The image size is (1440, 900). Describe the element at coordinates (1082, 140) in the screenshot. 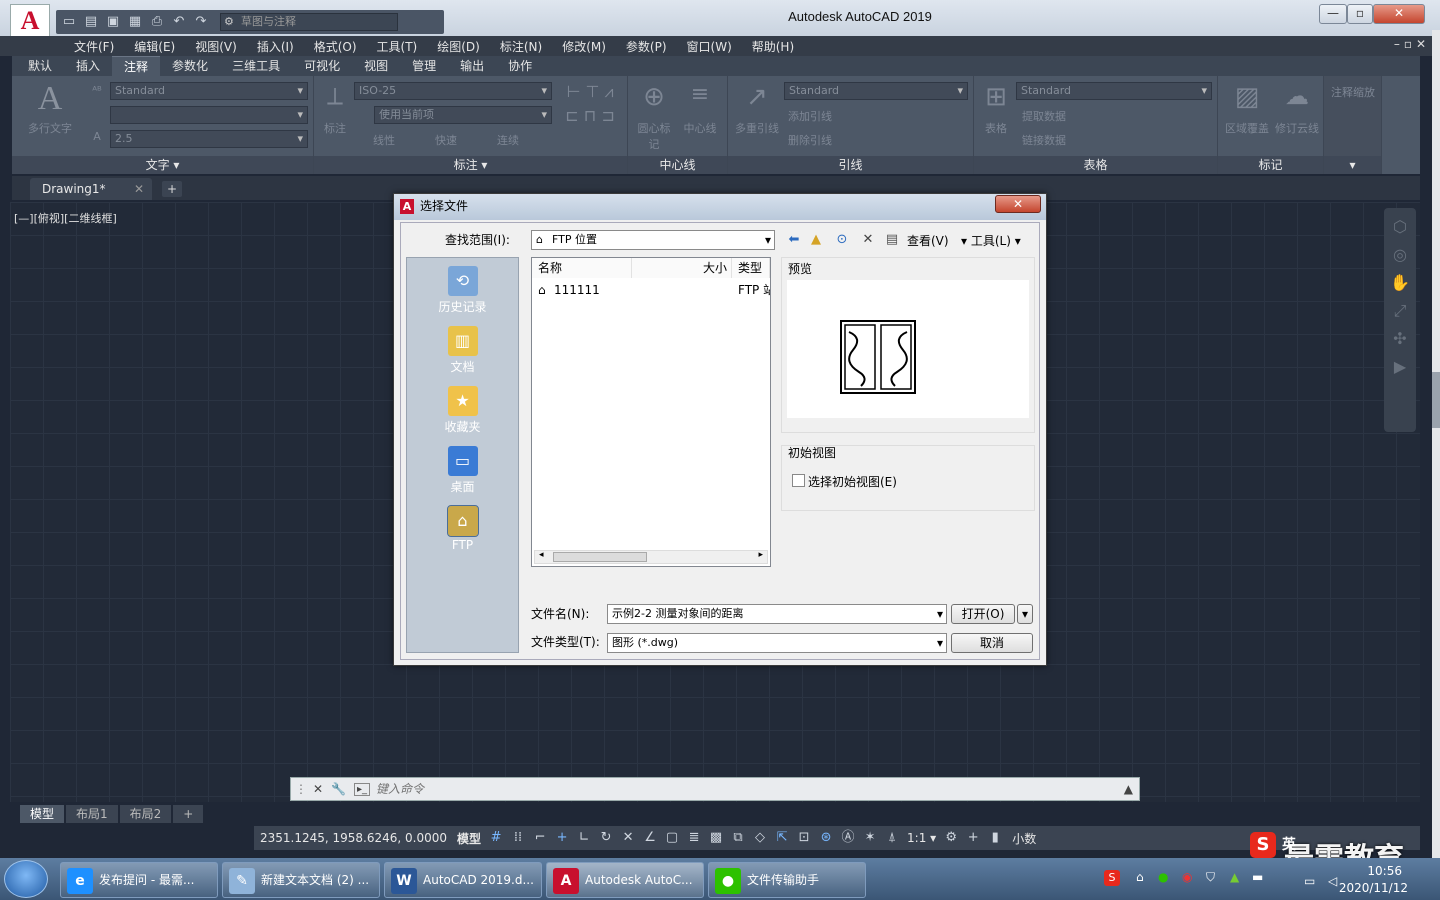

I see `link-data-button: 链接数据` at that location.